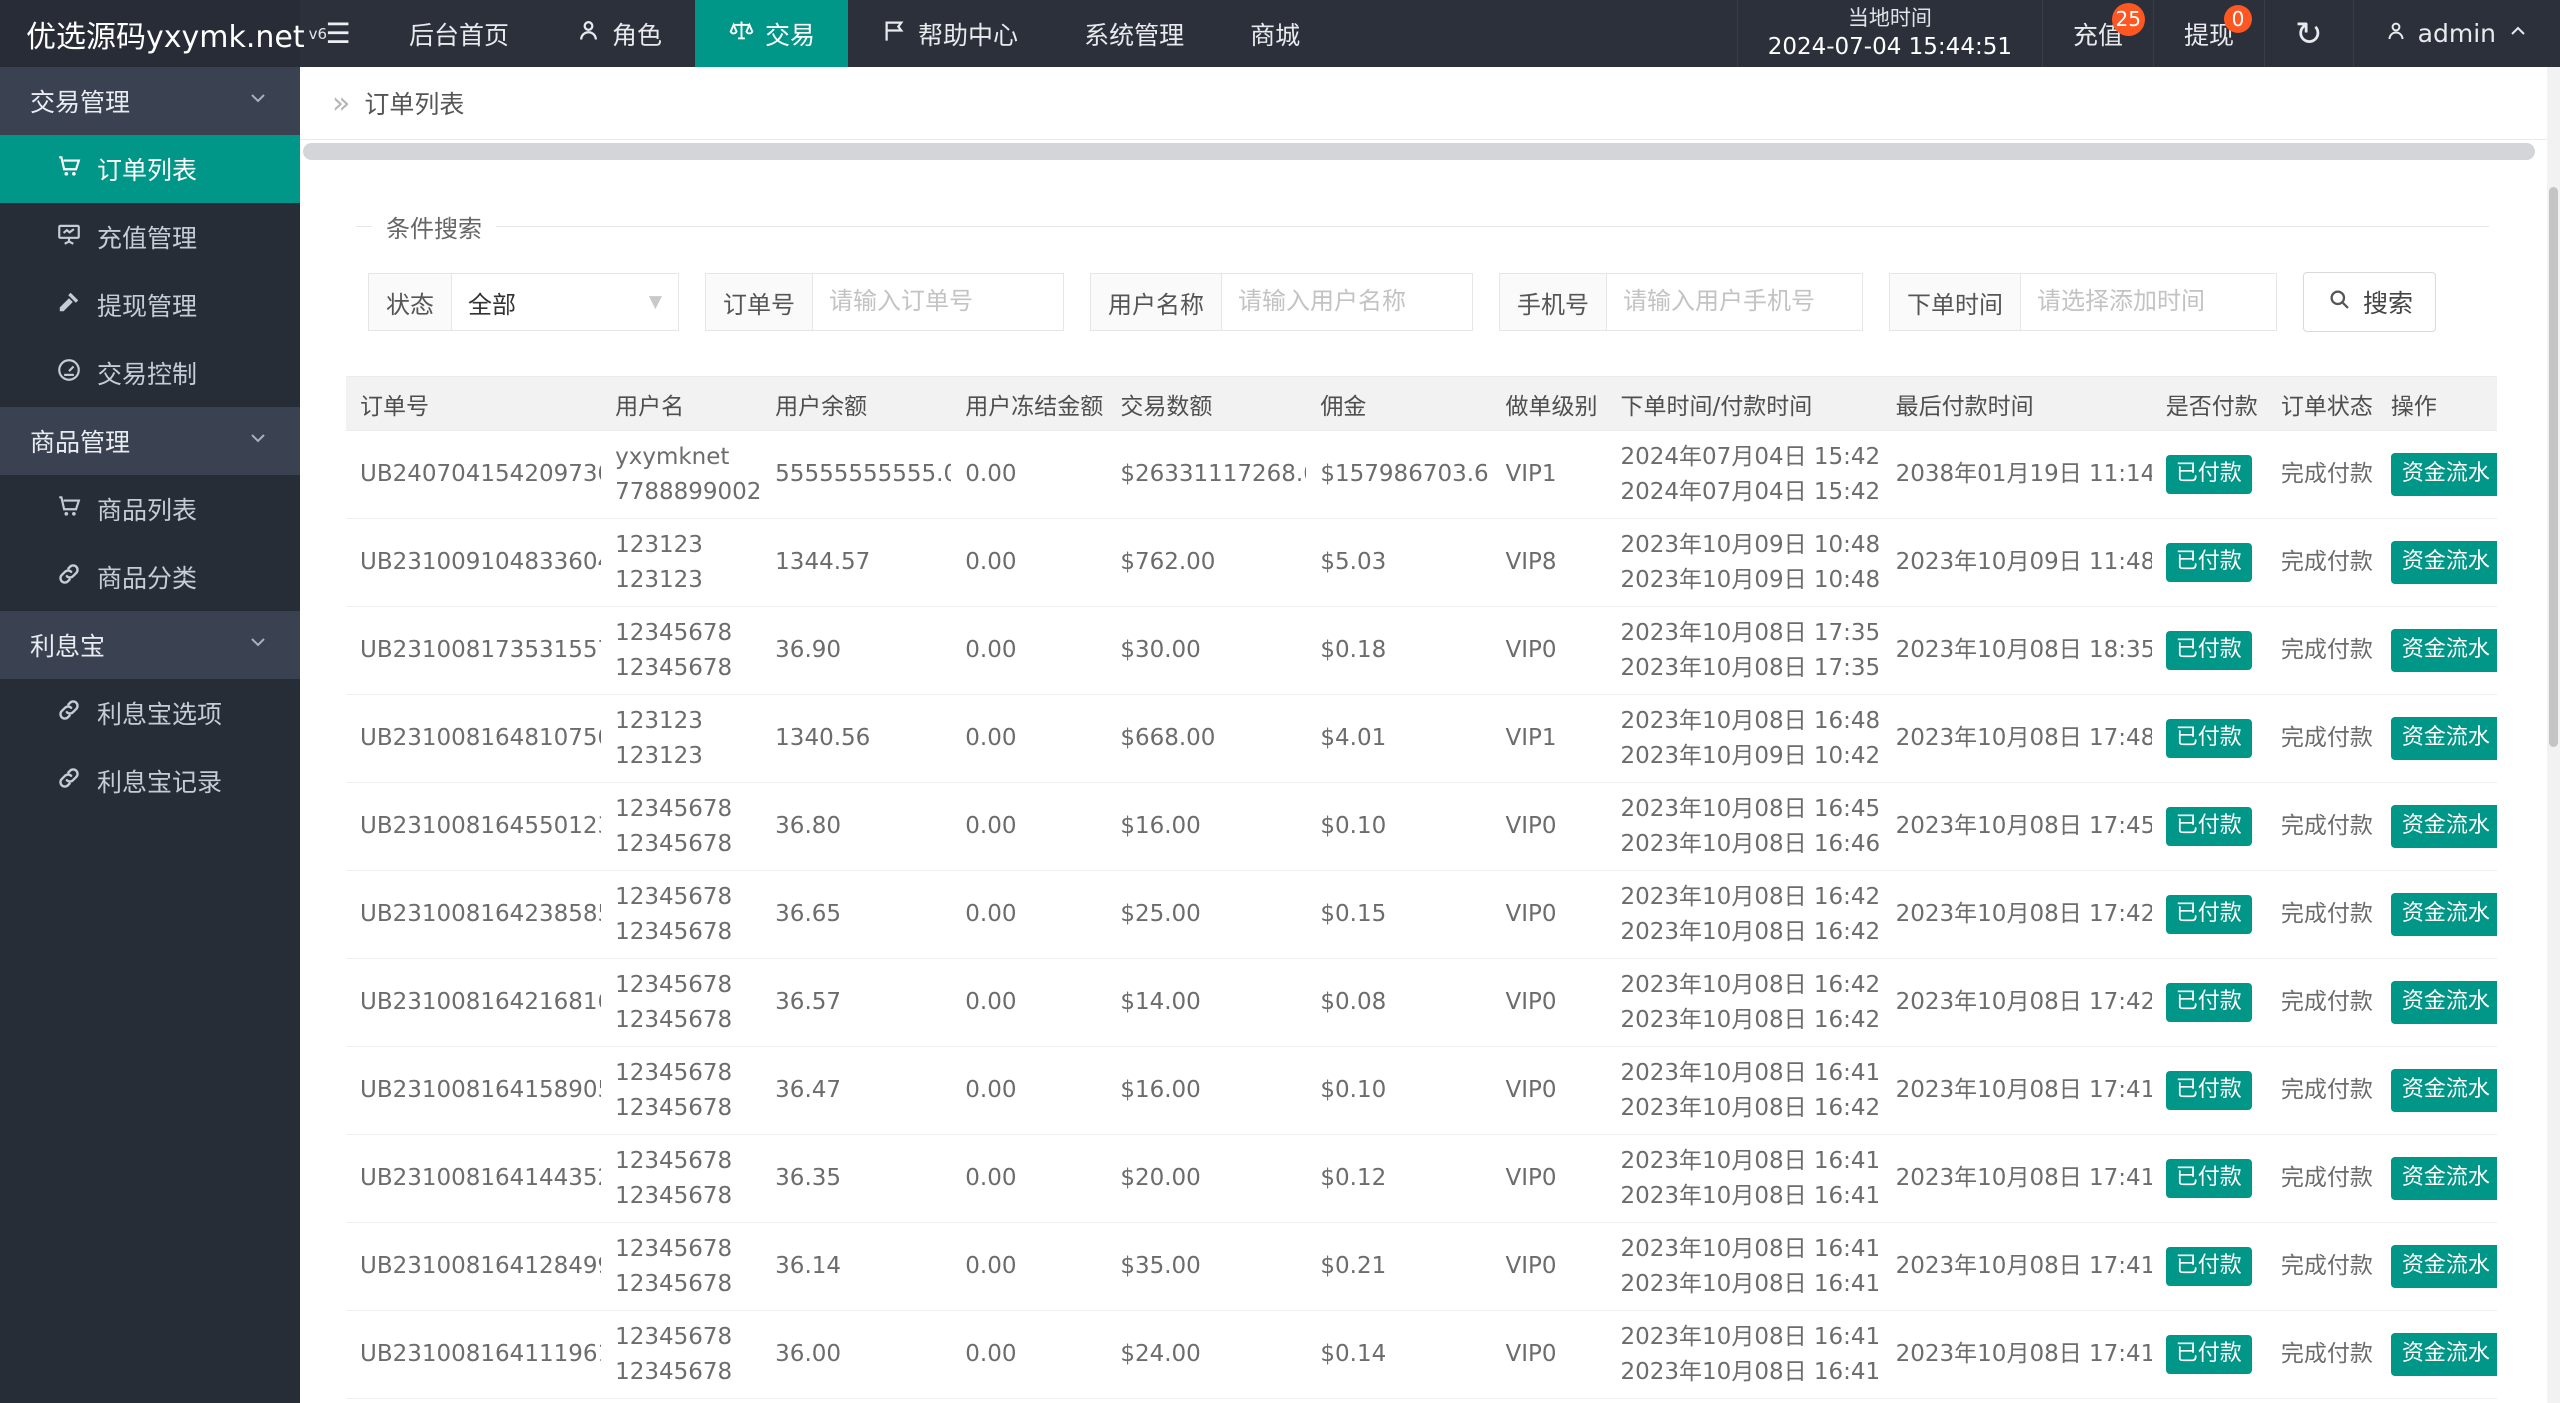  Describe the element at coordinates (1399, 474) in the screenshot. I see `commission-cell: $157986703.61` at that location.